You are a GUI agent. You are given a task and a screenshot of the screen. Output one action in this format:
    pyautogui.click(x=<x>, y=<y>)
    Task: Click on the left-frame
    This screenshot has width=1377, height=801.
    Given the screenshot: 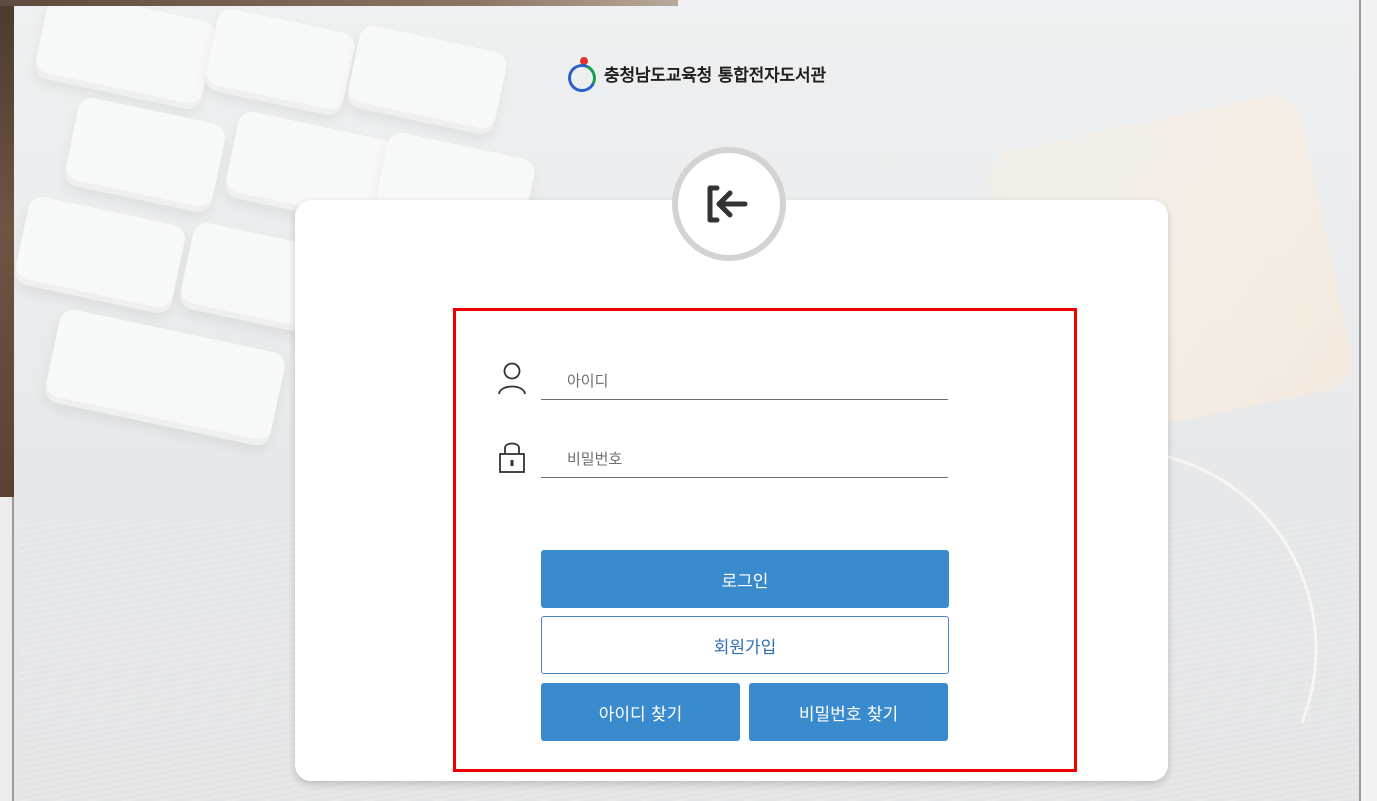 What is the action you would take?
    pyautogui.click(x=7, y=649)
    